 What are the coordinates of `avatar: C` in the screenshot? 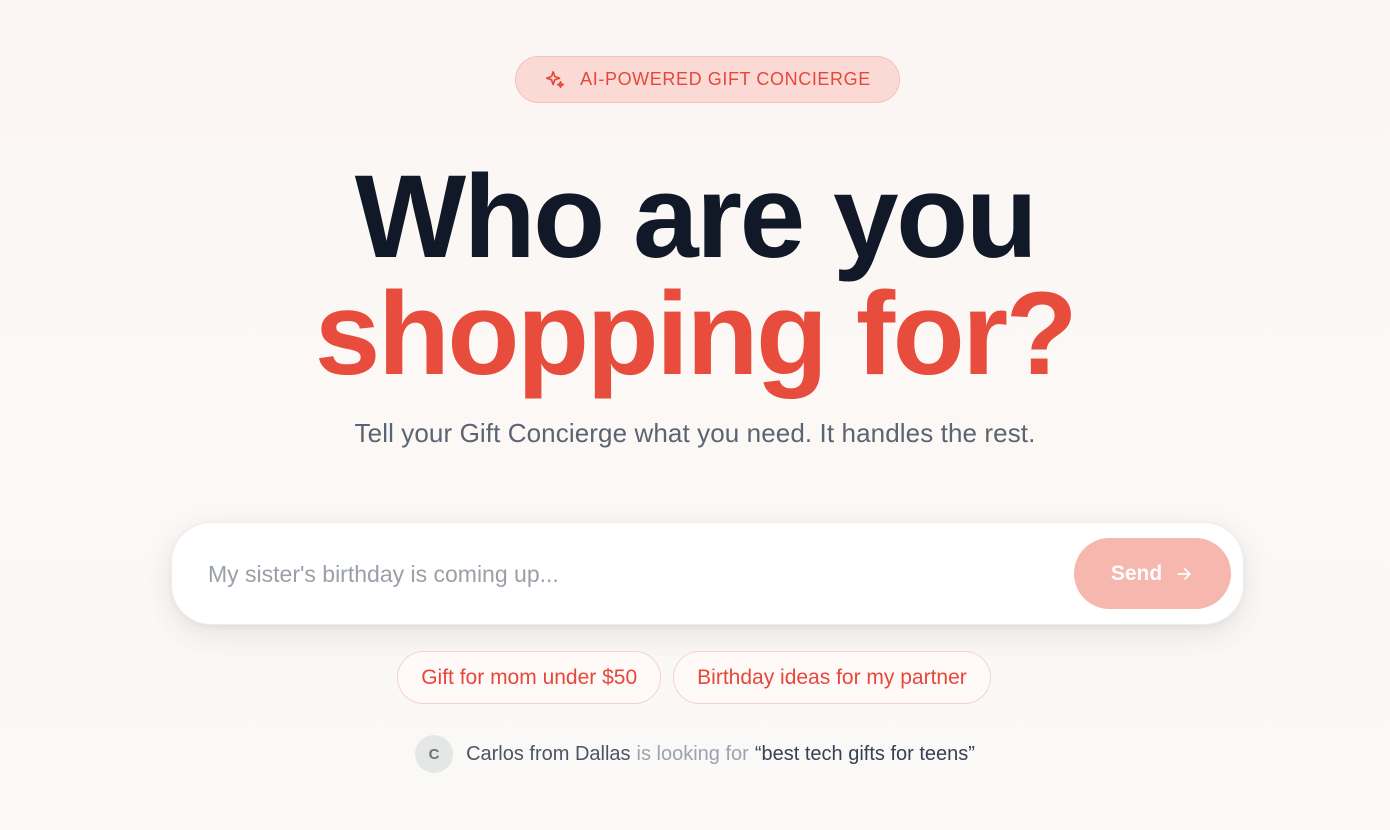 It's located at (434, 754).